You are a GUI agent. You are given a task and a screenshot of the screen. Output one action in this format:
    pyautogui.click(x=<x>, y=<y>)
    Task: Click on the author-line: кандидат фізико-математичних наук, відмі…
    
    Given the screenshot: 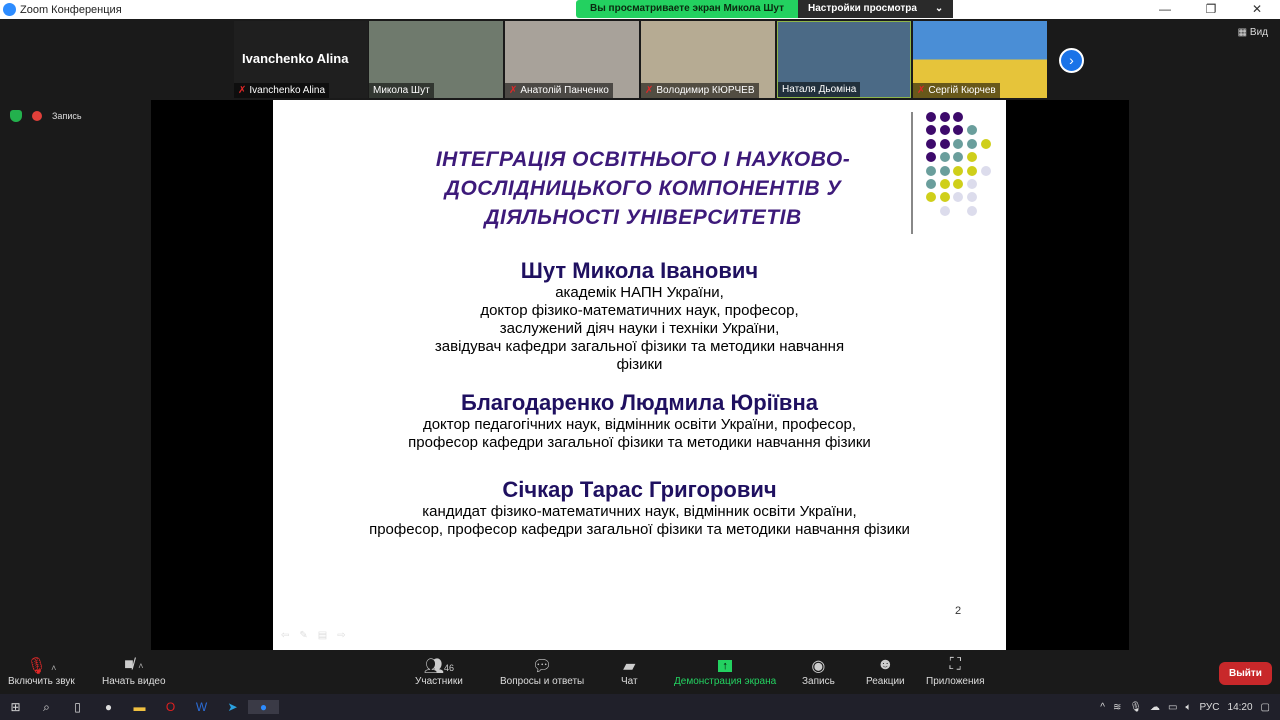 What is the action you would take?
    pyautogui.click(x=639, y=511)
    